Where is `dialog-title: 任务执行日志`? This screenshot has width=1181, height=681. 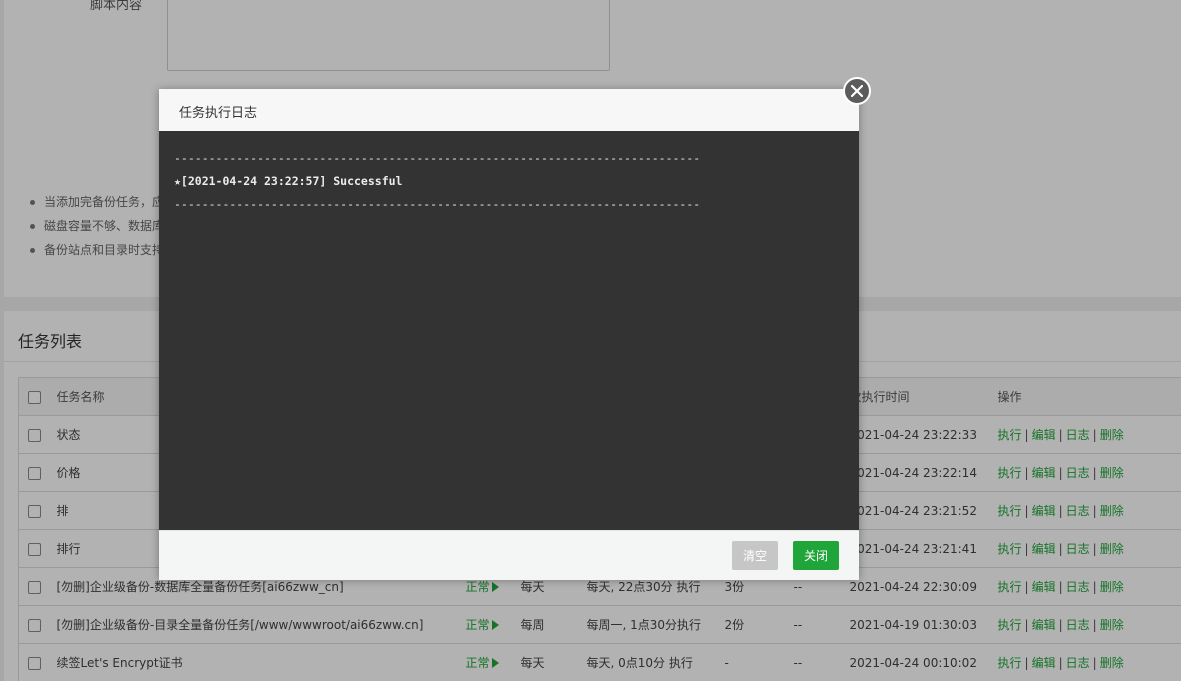 dialog-title: 任务执行日志 is located at coordinates (218, 113).